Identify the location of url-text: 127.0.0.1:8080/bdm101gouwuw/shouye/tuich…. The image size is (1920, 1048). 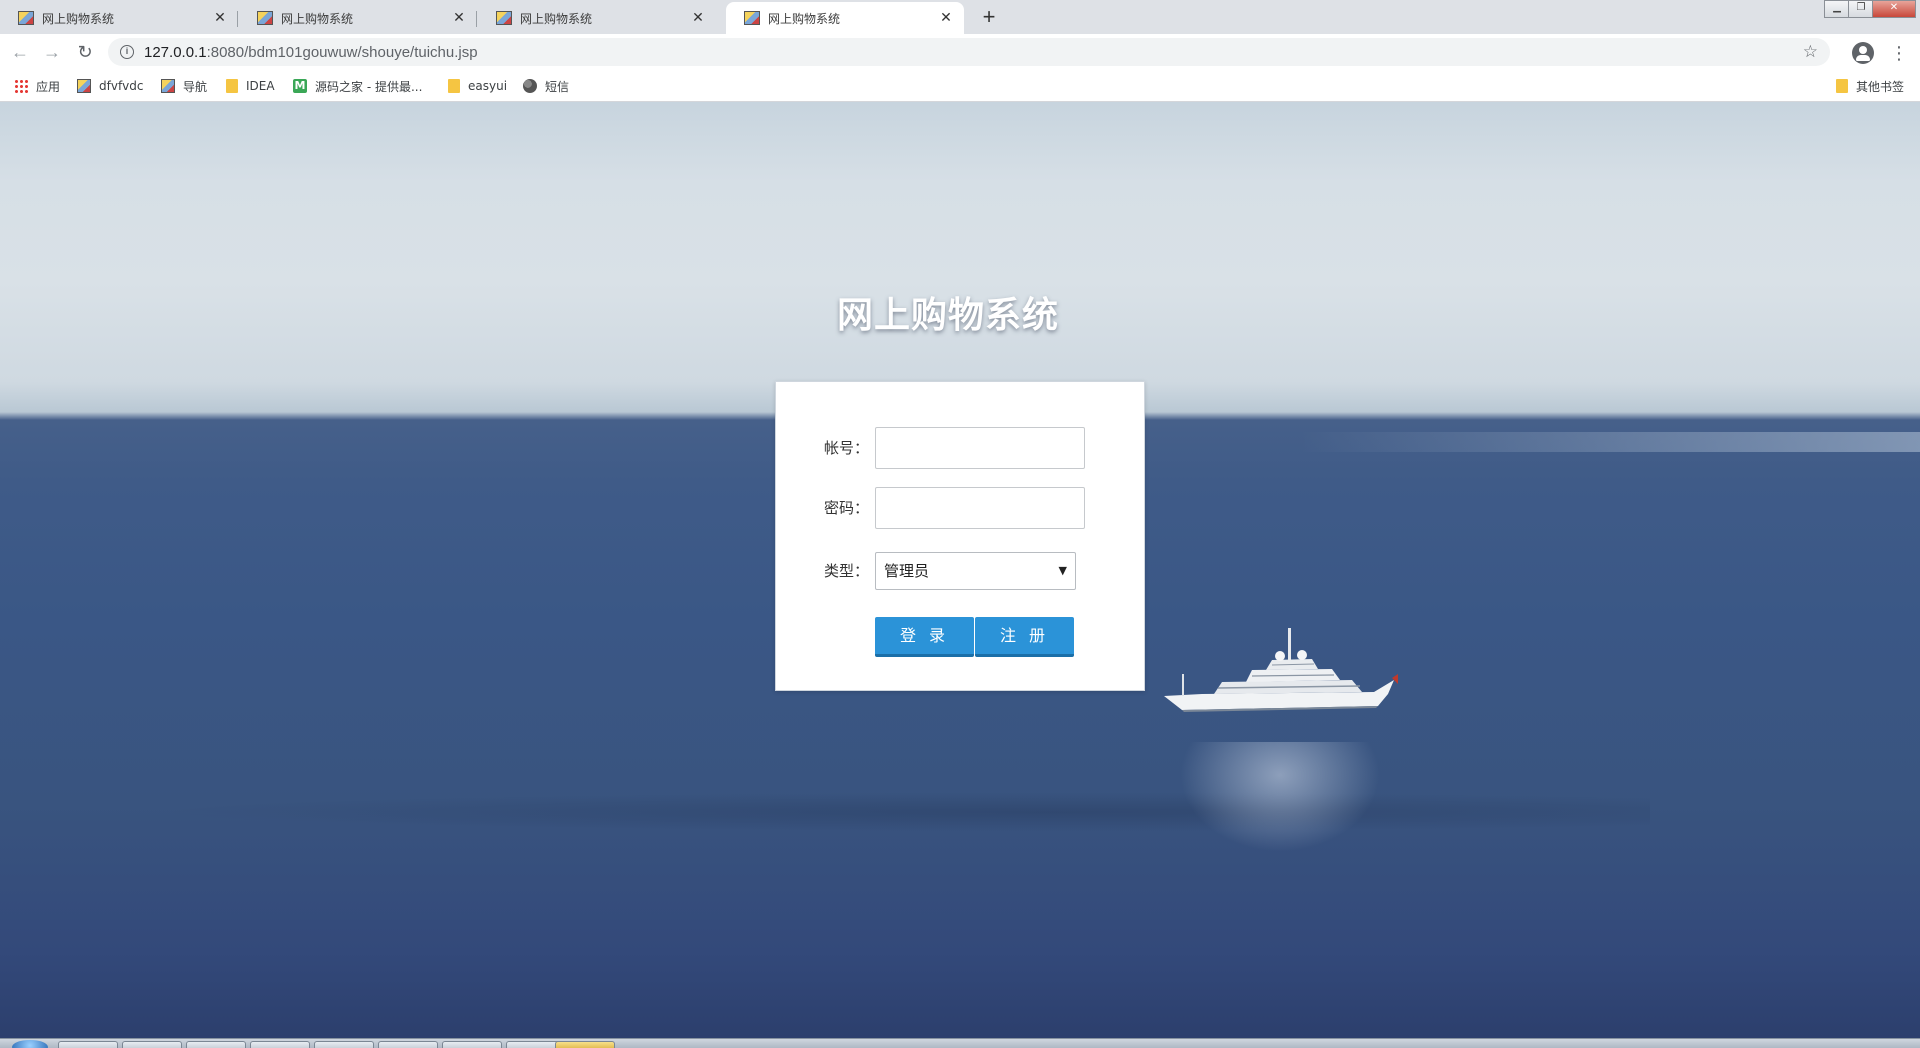
(973, 52).